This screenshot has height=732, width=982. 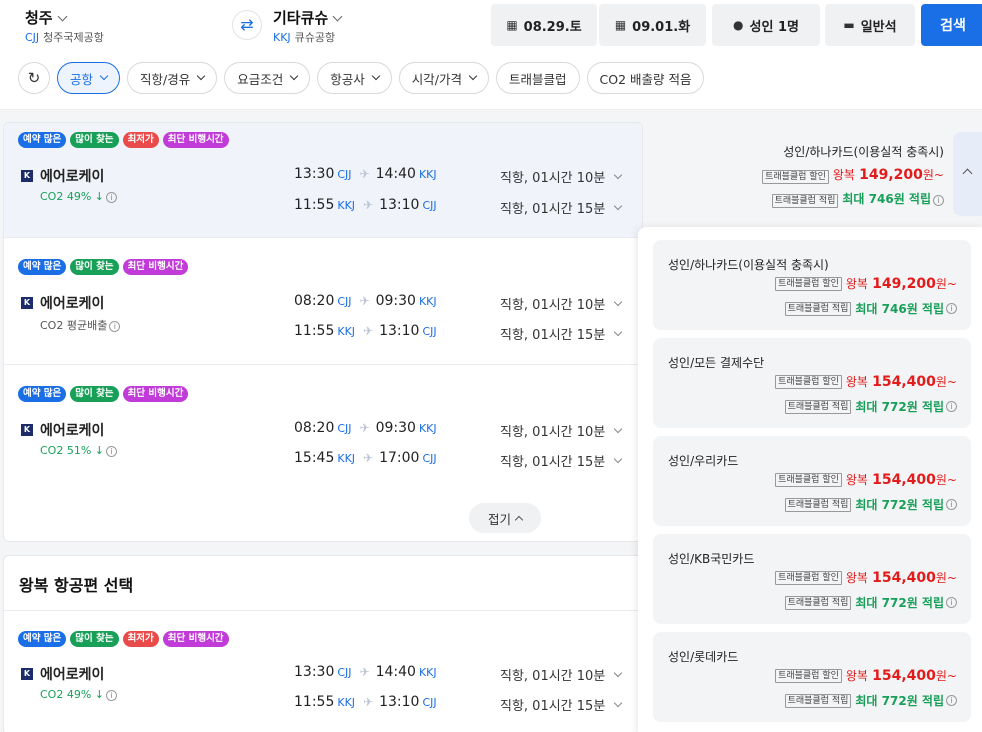 I want to click on dep-time: 11:55, so click(x=314, y=331).